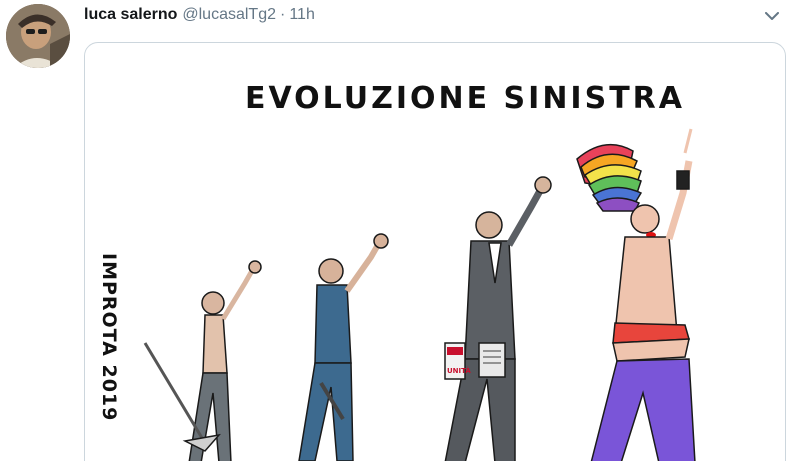  I want to click on chevron-down-icon, so click(772, 15).